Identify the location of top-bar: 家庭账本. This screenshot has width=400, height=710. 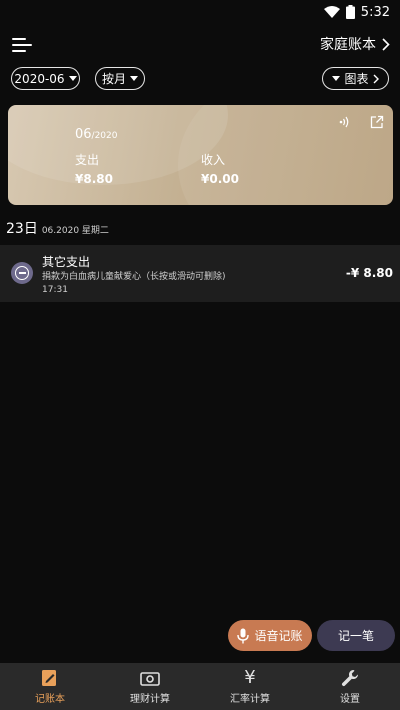
(200, 45).